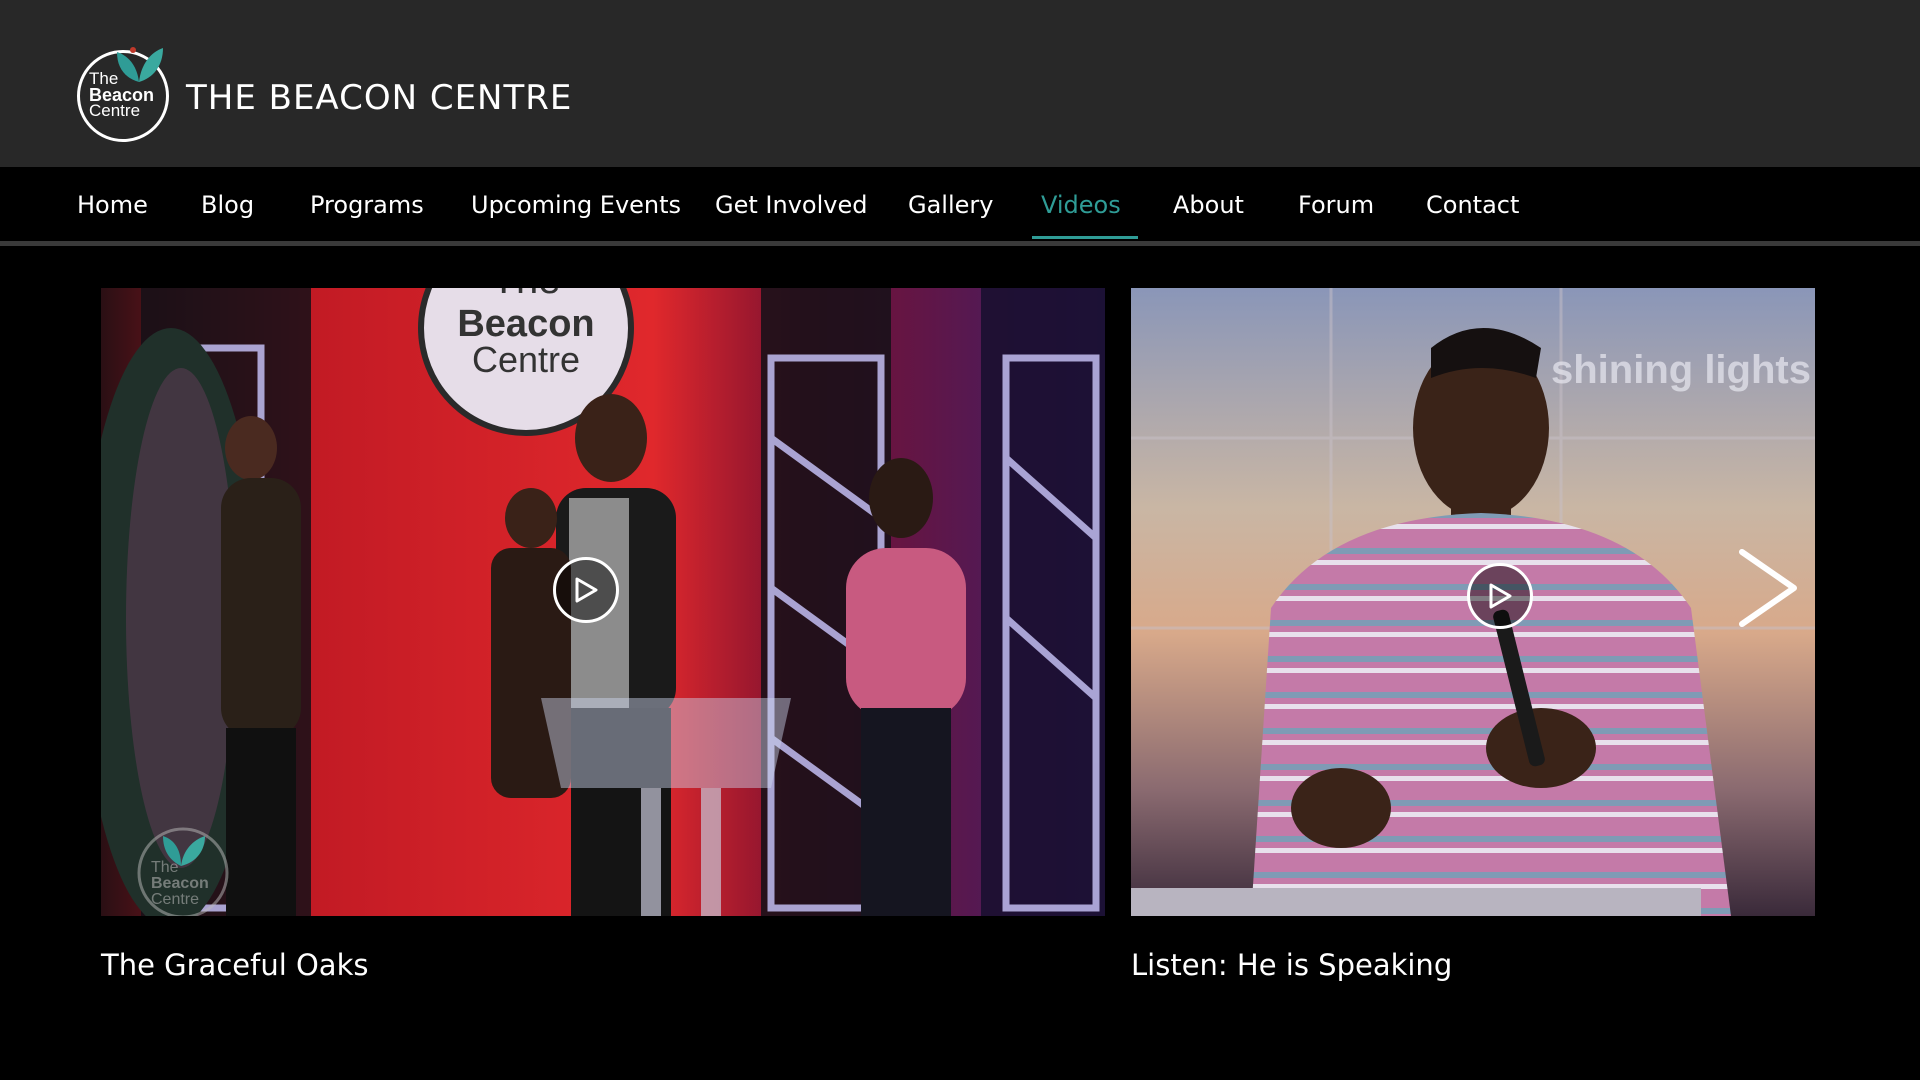 The image size is (1920, 1080). Describe the element at coordinates (1681, 370) in the screenshot. I see `thumbnail-screen-text: shining lights` at that location.